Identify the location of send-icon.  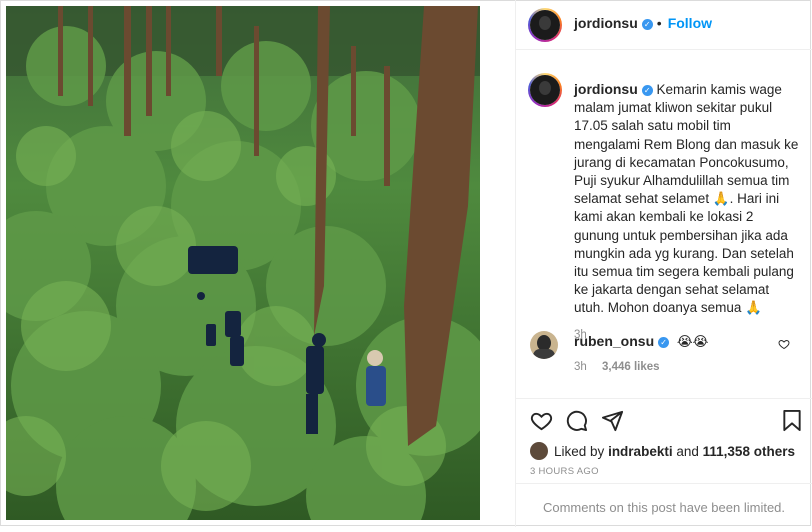
(612, 420).